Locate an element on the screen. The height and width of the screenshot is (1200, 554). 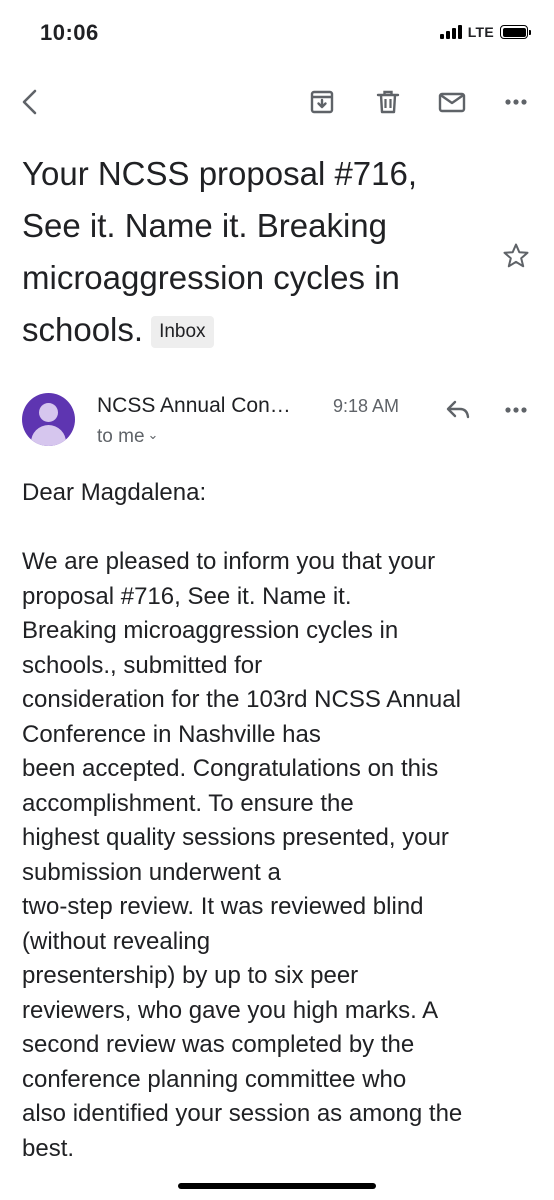
avatar is located at coordinates (48, 419).